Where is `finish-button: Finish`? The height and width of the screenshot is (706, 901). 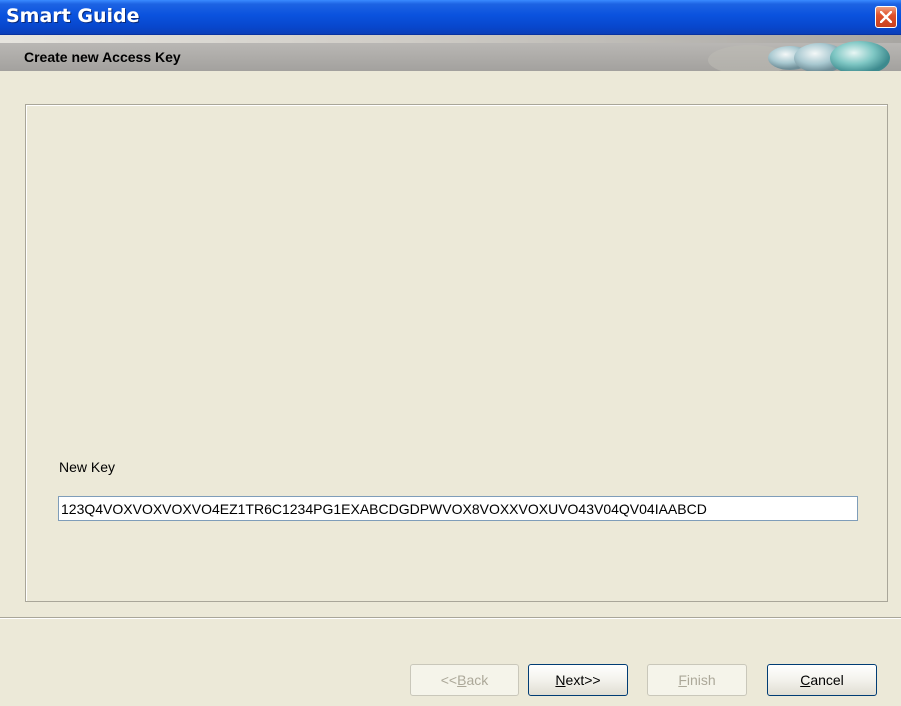
finish-button: Finish is located at coordinates (697, 680).